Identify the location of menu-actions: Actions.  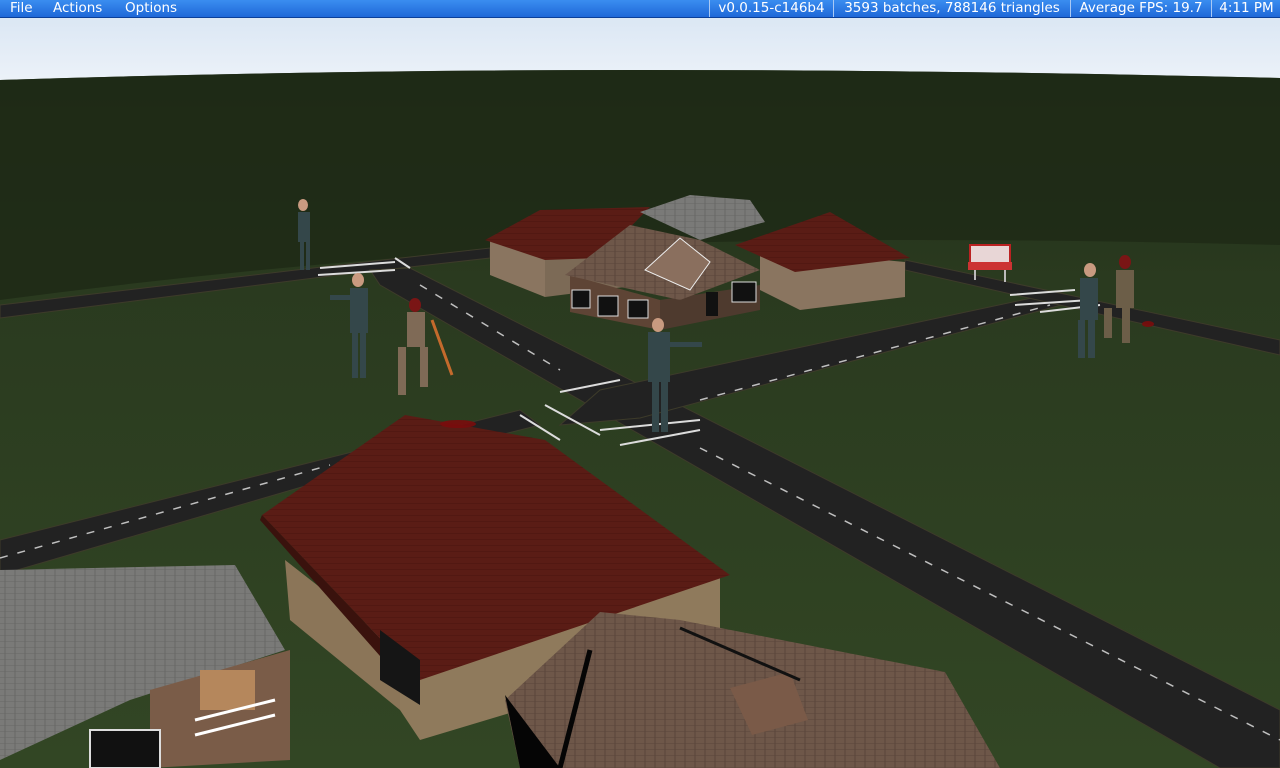
(77, 8).